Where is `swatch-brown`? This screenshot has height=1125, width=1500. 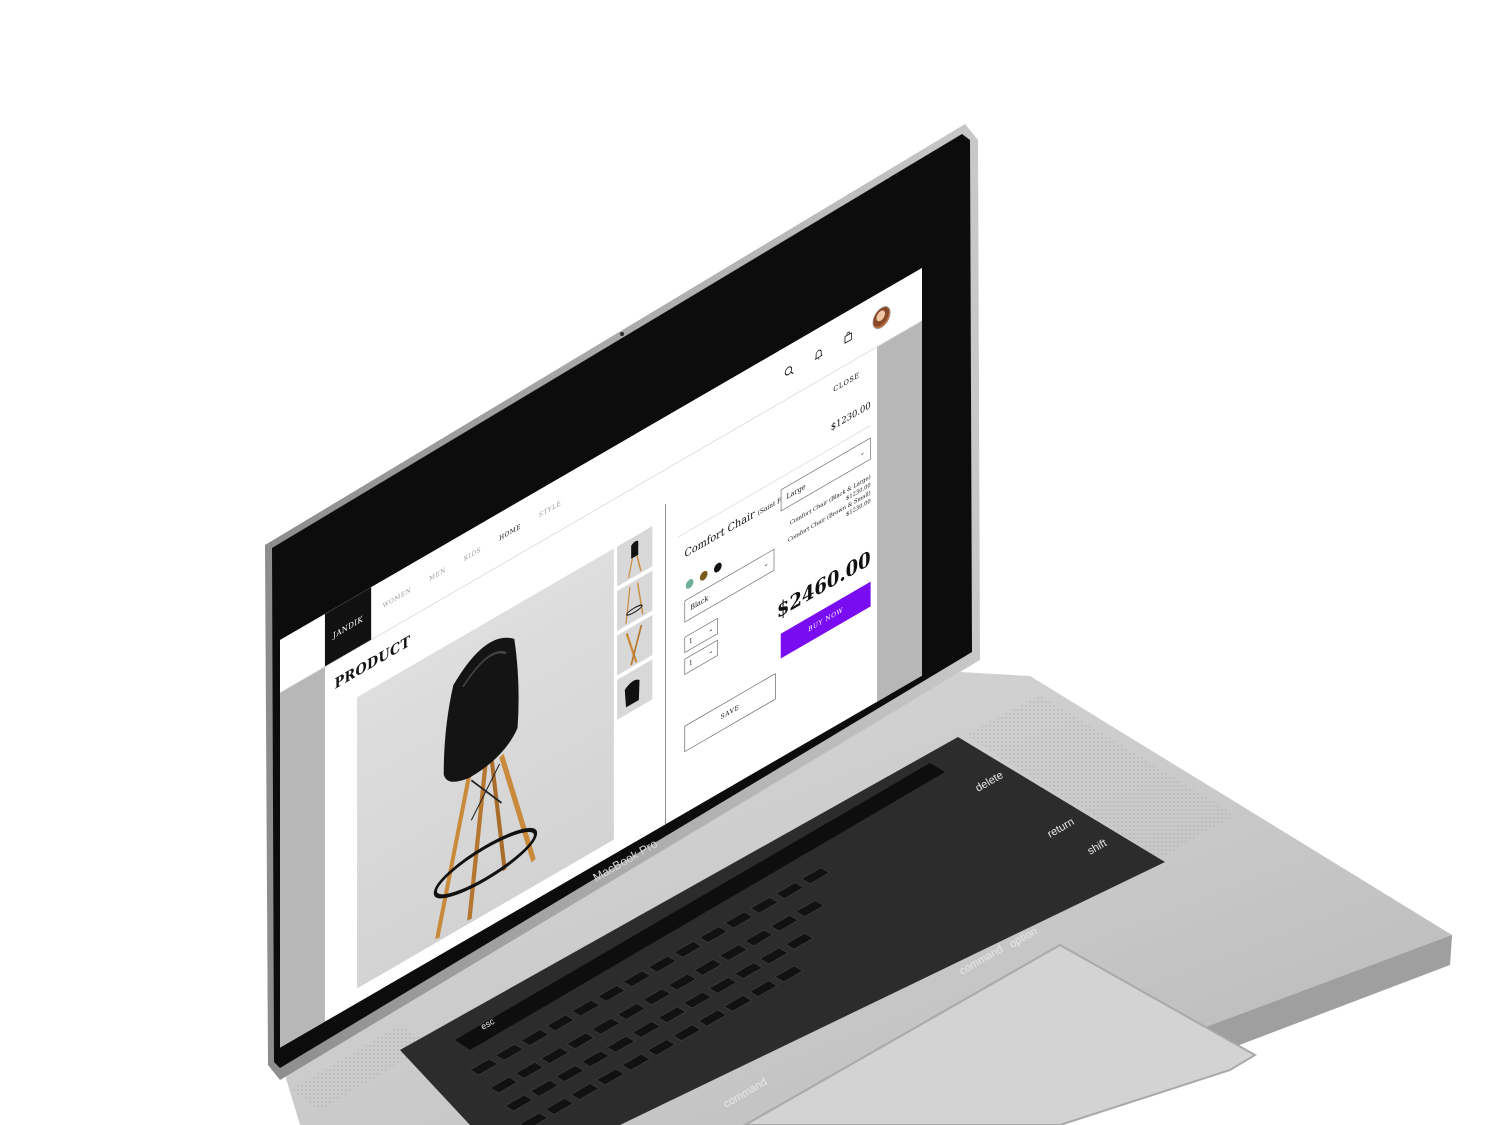 swatch-brown is located at coordinates (703, 576).